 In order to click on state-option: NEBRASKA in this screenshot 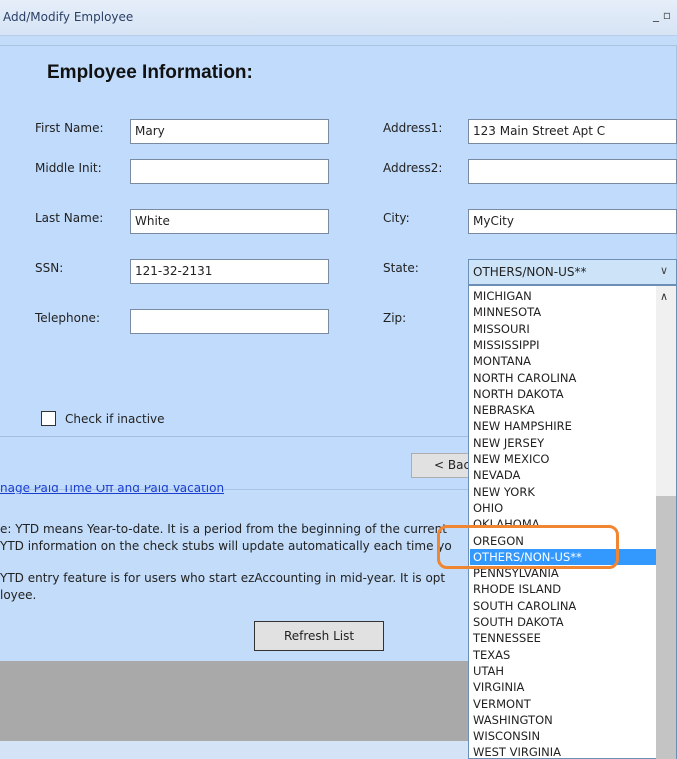, I will do `click(563, 410)`.